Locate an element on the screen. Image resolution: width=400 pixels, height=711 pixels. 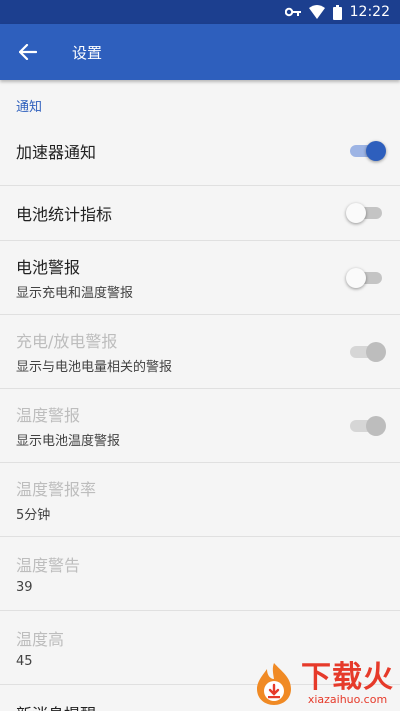
setting-charge-discharge-alert: 充电/放电警报 显示与电池电量相关的警报 is located at coordinates (200, 352).